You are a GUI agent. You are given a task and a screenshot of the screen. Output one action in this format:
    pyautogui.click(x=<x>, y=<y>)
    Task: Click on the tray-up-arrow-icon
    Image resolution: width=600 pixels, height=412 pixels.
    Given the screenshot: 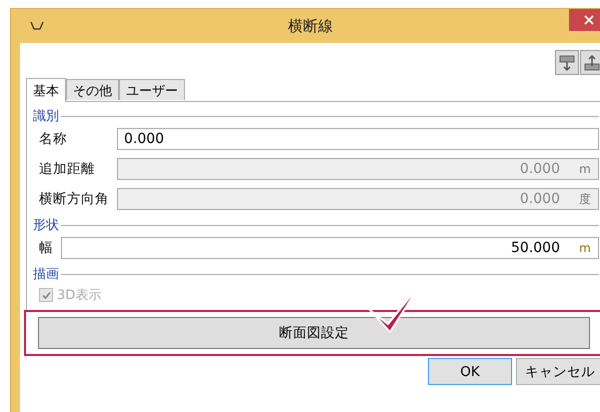 What is the action you would take?
    pyautogui.click(x=591, y=63)
    